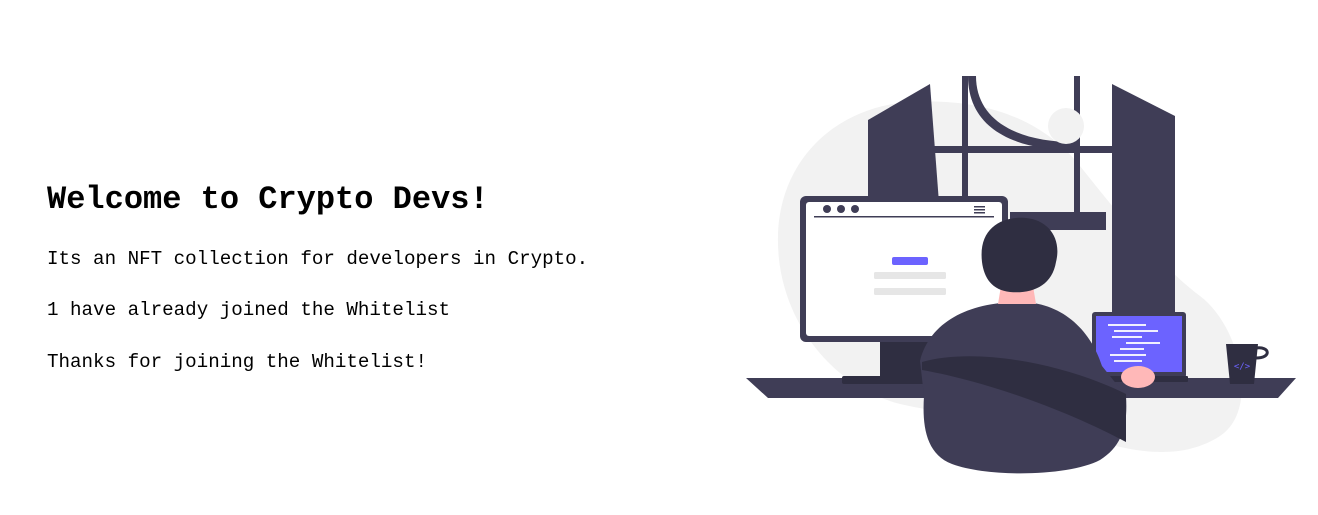  What do you see at coordinates (1066, 126) in the screenshot?
I see `window-circle` at bounding box center [1066, 126].